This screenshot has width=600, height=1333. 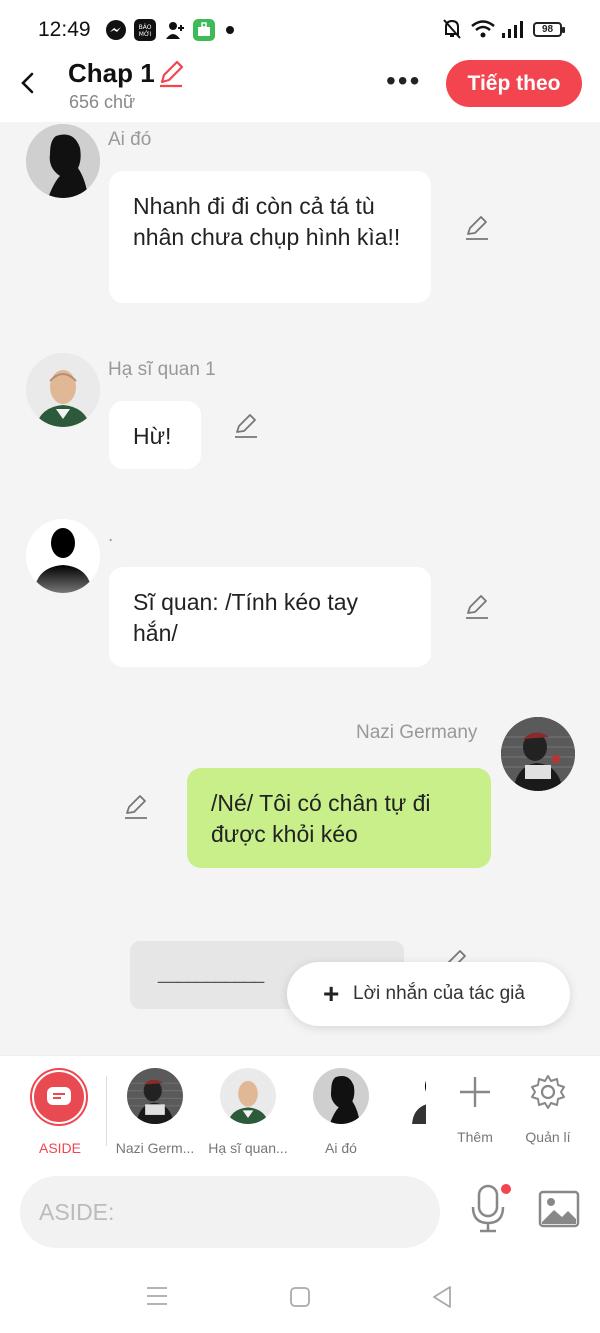 What do you see at coordinates (270, 617) in the screenshot?
I see `message-bubble: Sĩ quan: /Tính kéo tay hắn/` at bounding box center [270, 617].